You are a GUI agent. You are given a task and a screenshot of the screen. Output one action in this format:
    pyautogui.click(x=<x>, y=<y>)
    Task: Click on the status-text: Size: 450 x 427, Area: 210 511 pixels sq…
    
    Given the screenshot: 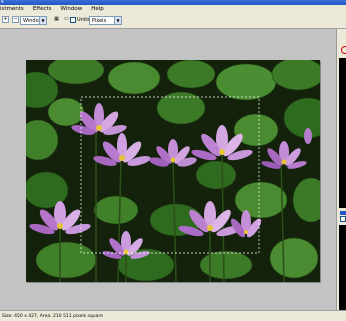 What is the action you would take?
    pyautogui.click(x=52, y=316)
    